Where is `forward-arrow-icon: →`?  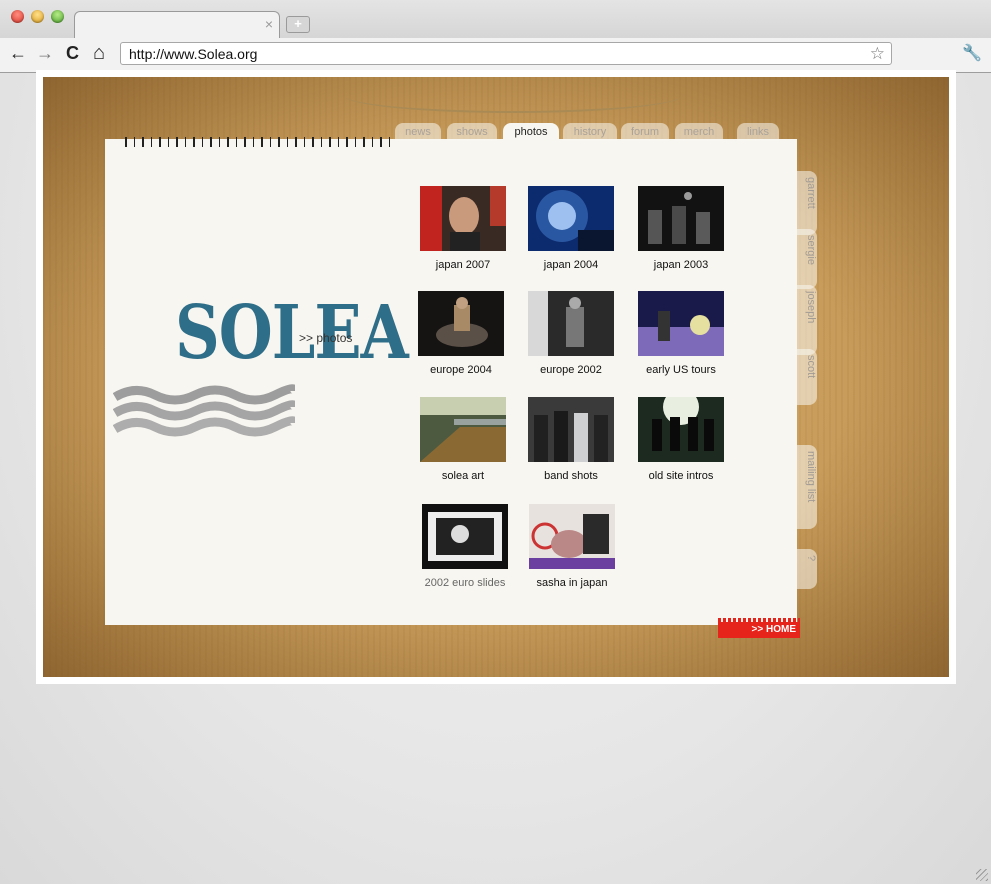
forward-arrow-icon: → is located at coordinates (45, 53).